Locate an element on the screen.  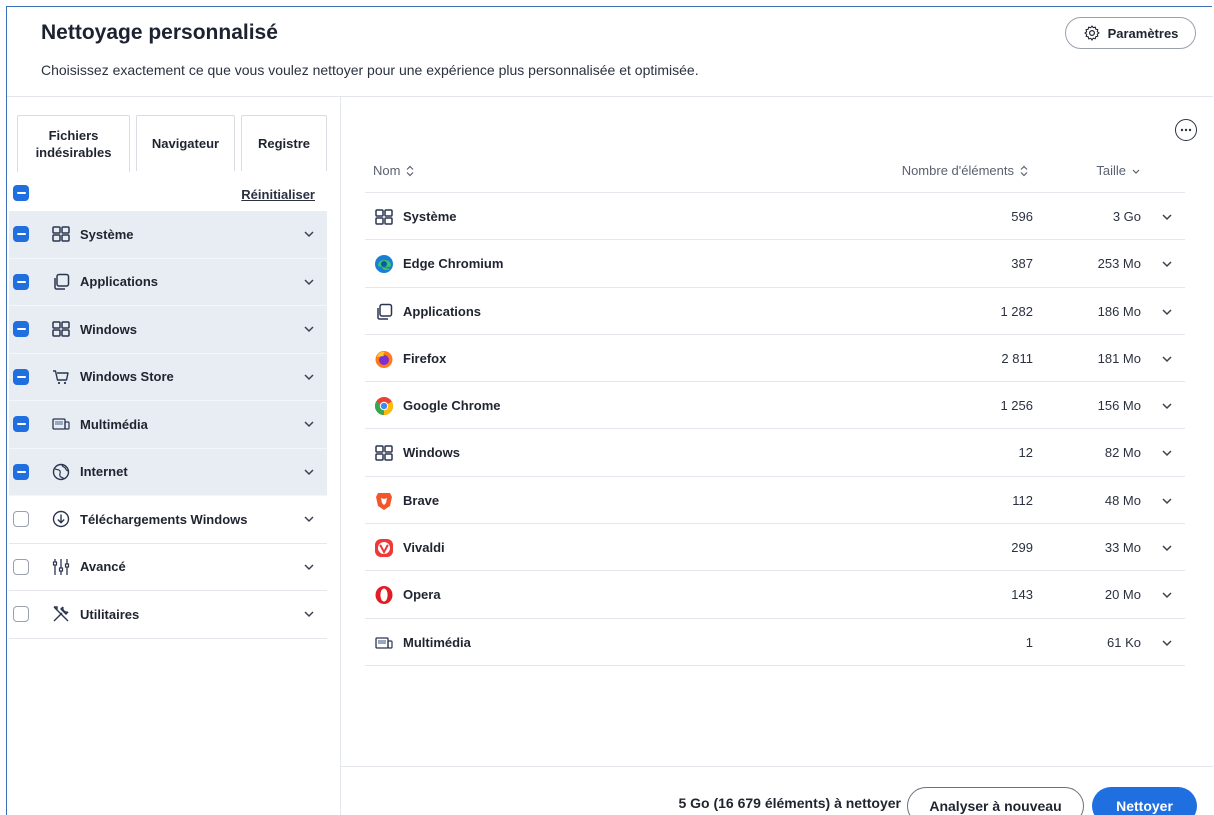
category-item-applications: Applications is located at coordinates (168, 282).